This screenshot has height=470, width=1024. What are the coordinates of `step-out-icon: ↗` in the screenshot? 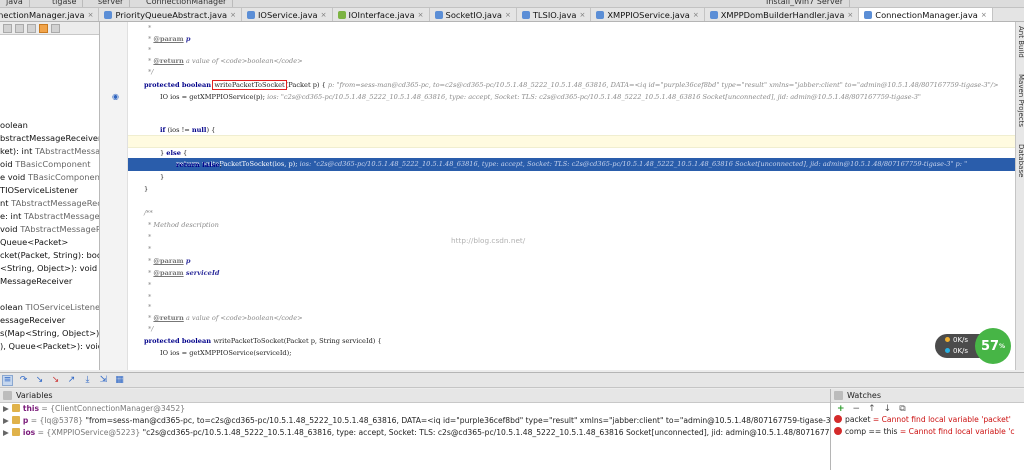 It's located at (71, 380).